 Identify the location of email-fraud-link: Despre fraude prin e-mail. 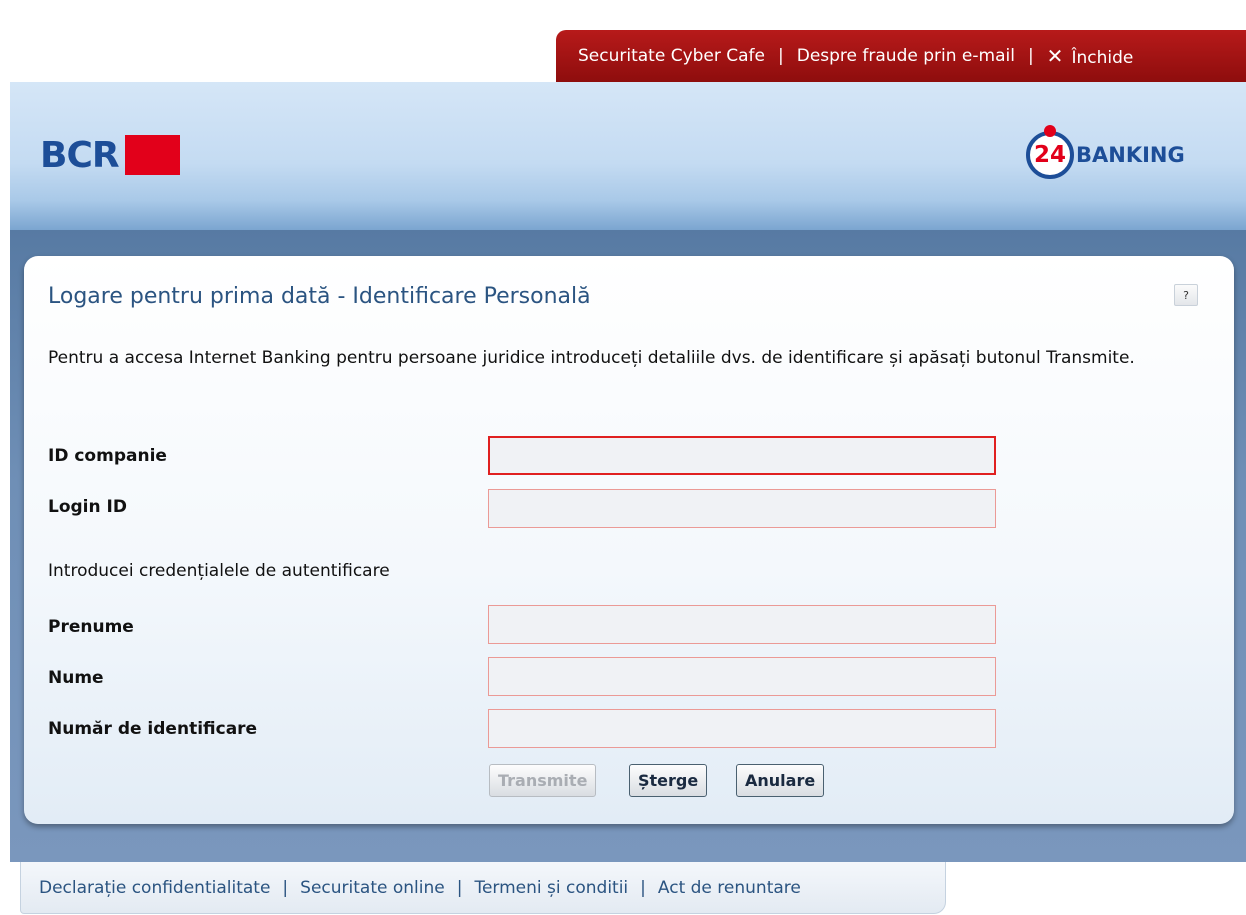
(906, 56).